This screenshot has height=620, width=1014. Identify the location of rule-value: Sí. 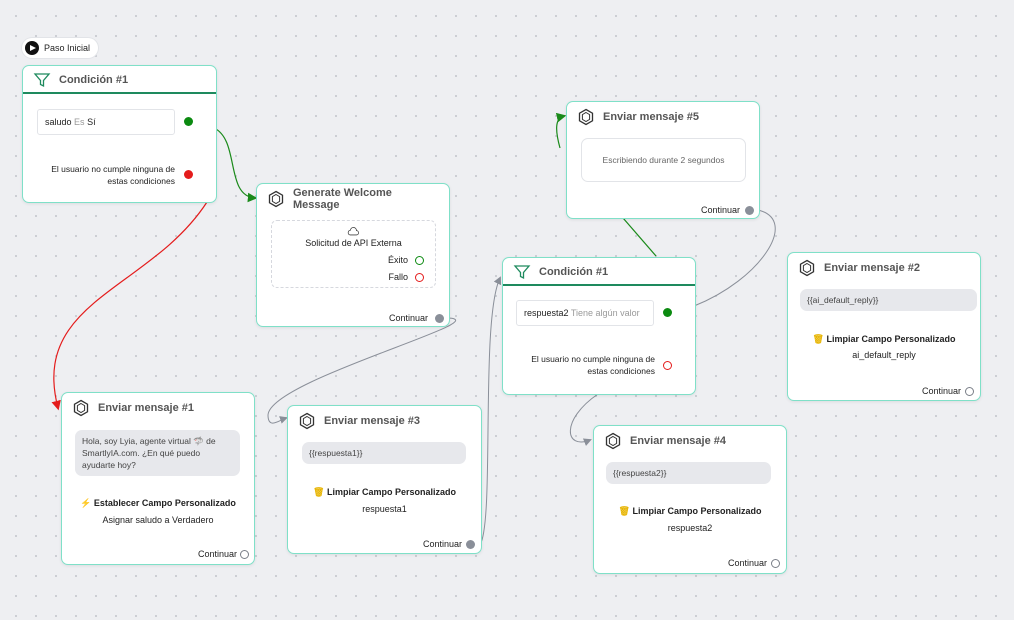
(91, 122).